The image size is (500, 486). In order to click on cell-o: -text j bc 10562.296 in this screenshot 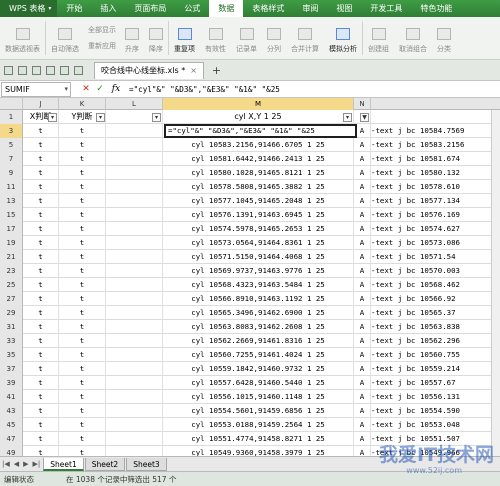, I will do `click(435, 341)`.